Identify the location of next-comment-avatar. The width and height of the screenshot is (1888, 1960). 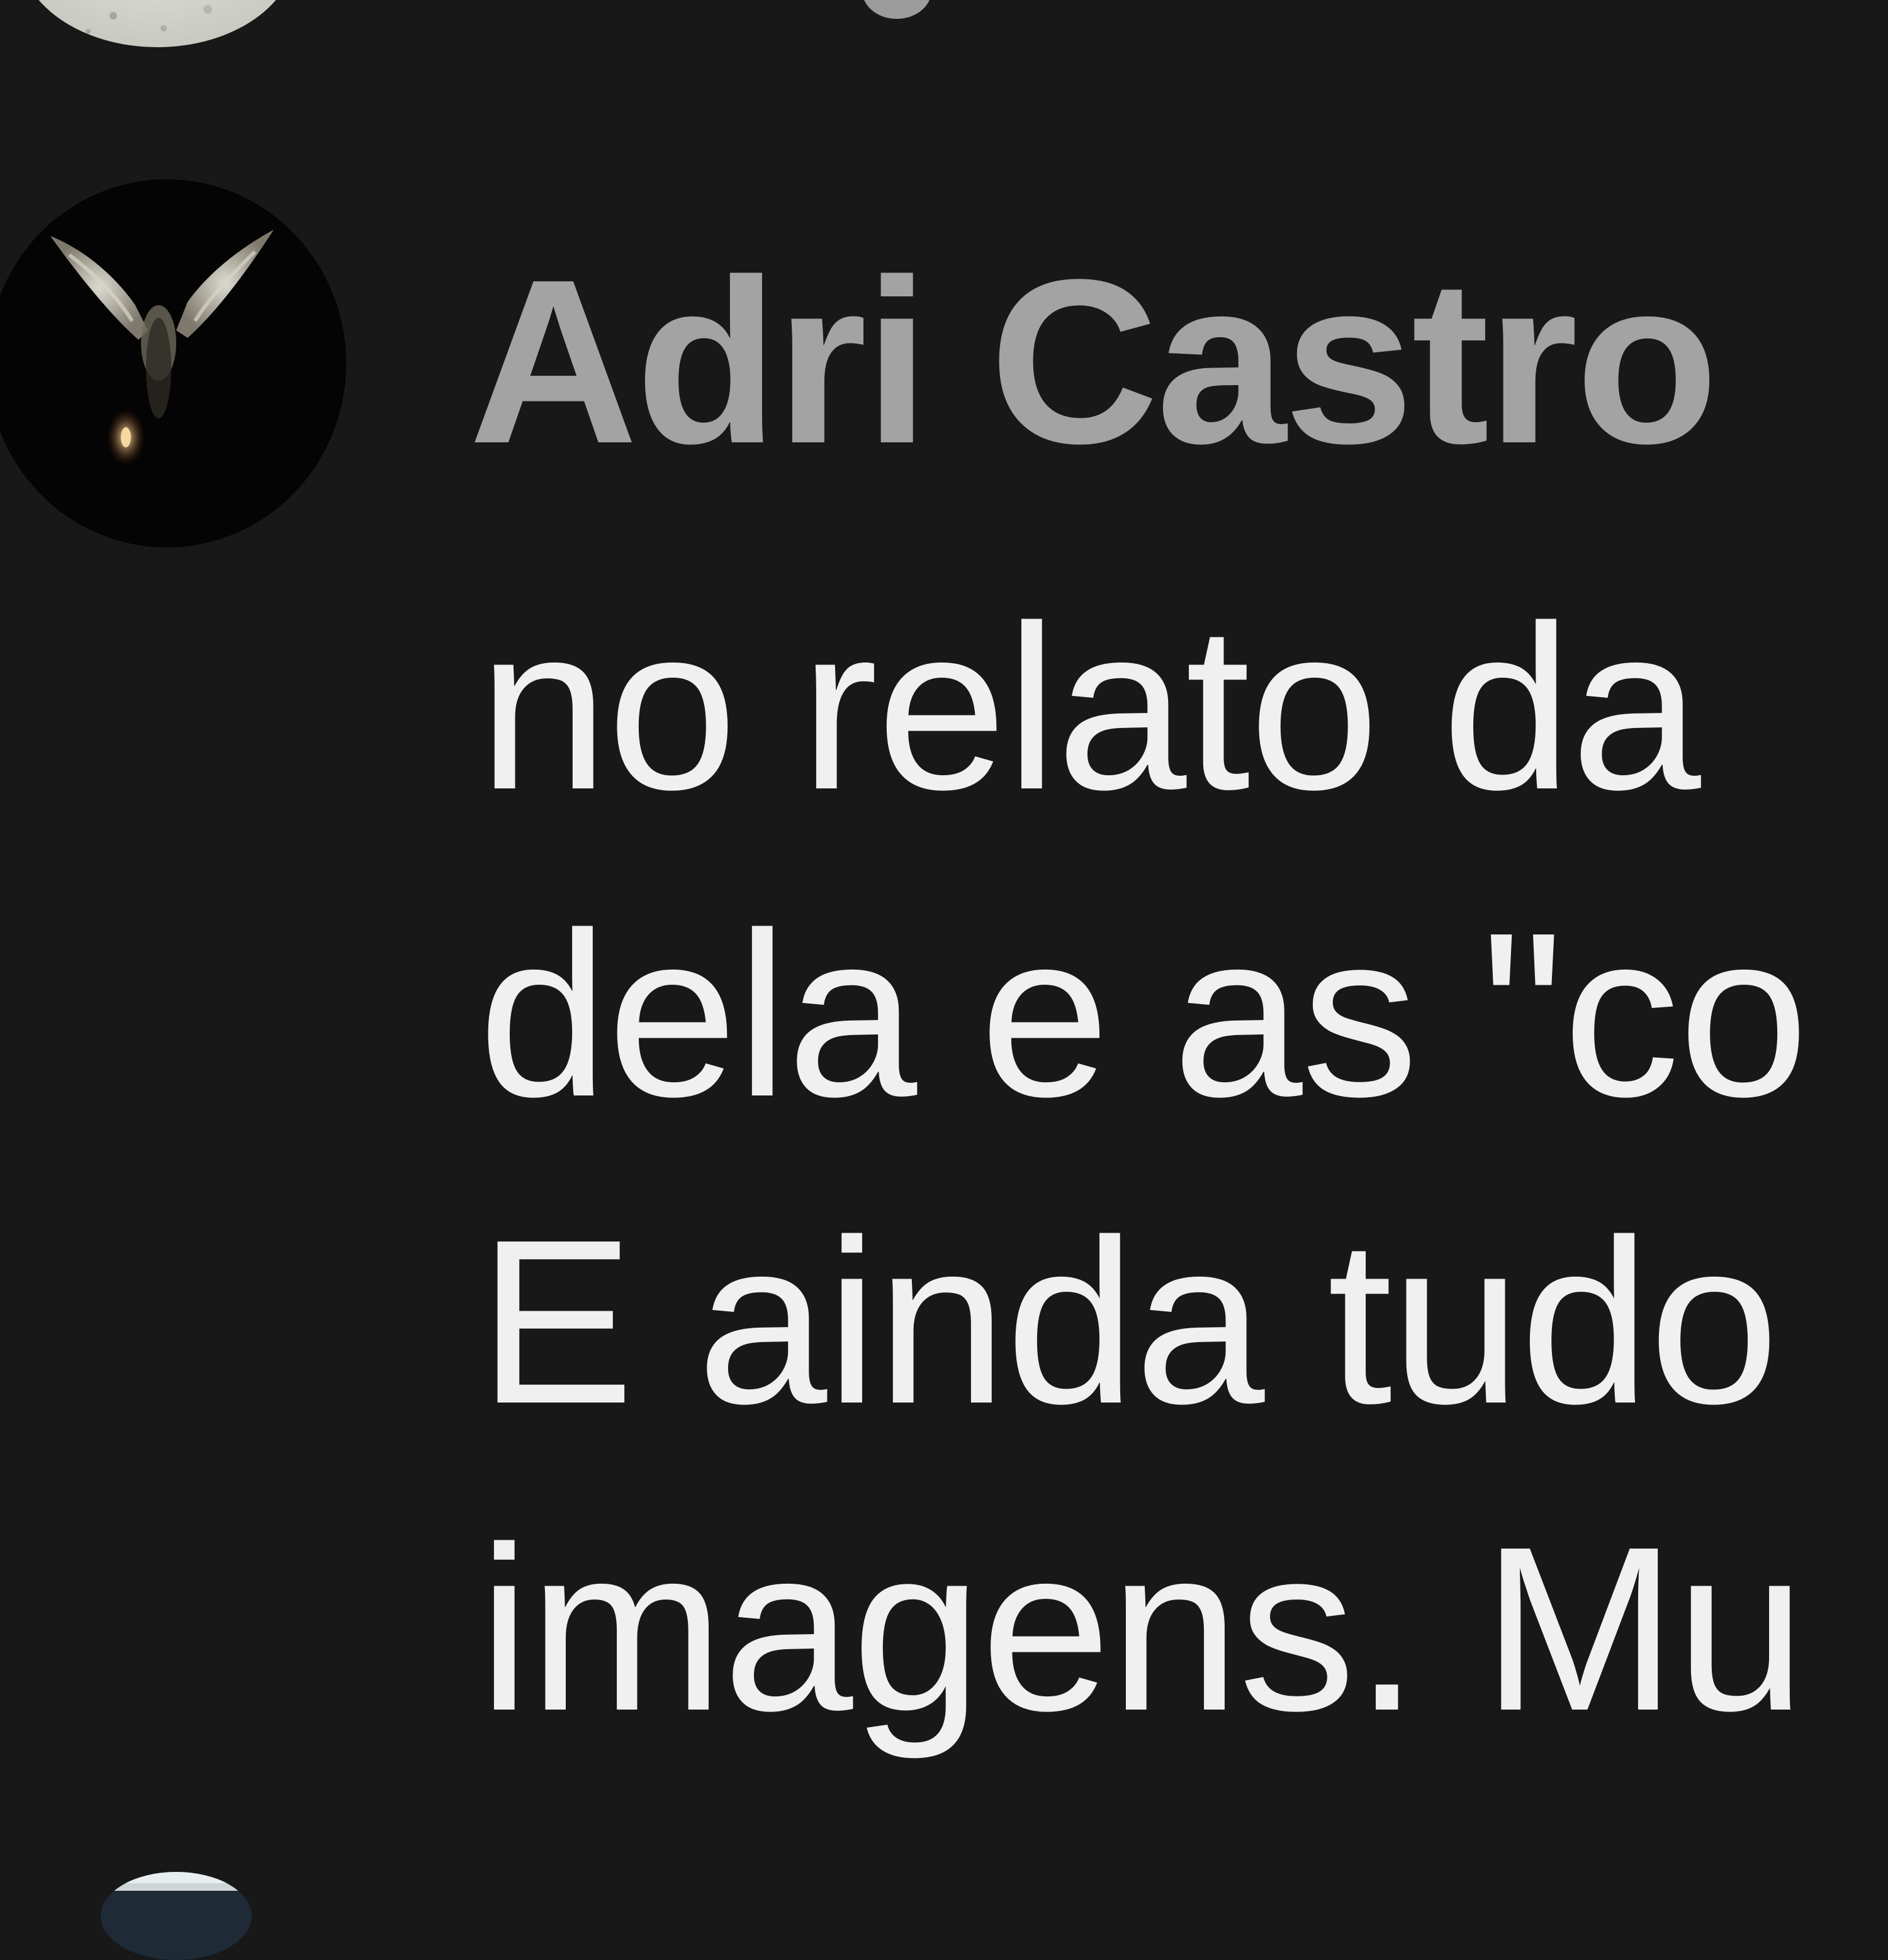
(176, 1916).